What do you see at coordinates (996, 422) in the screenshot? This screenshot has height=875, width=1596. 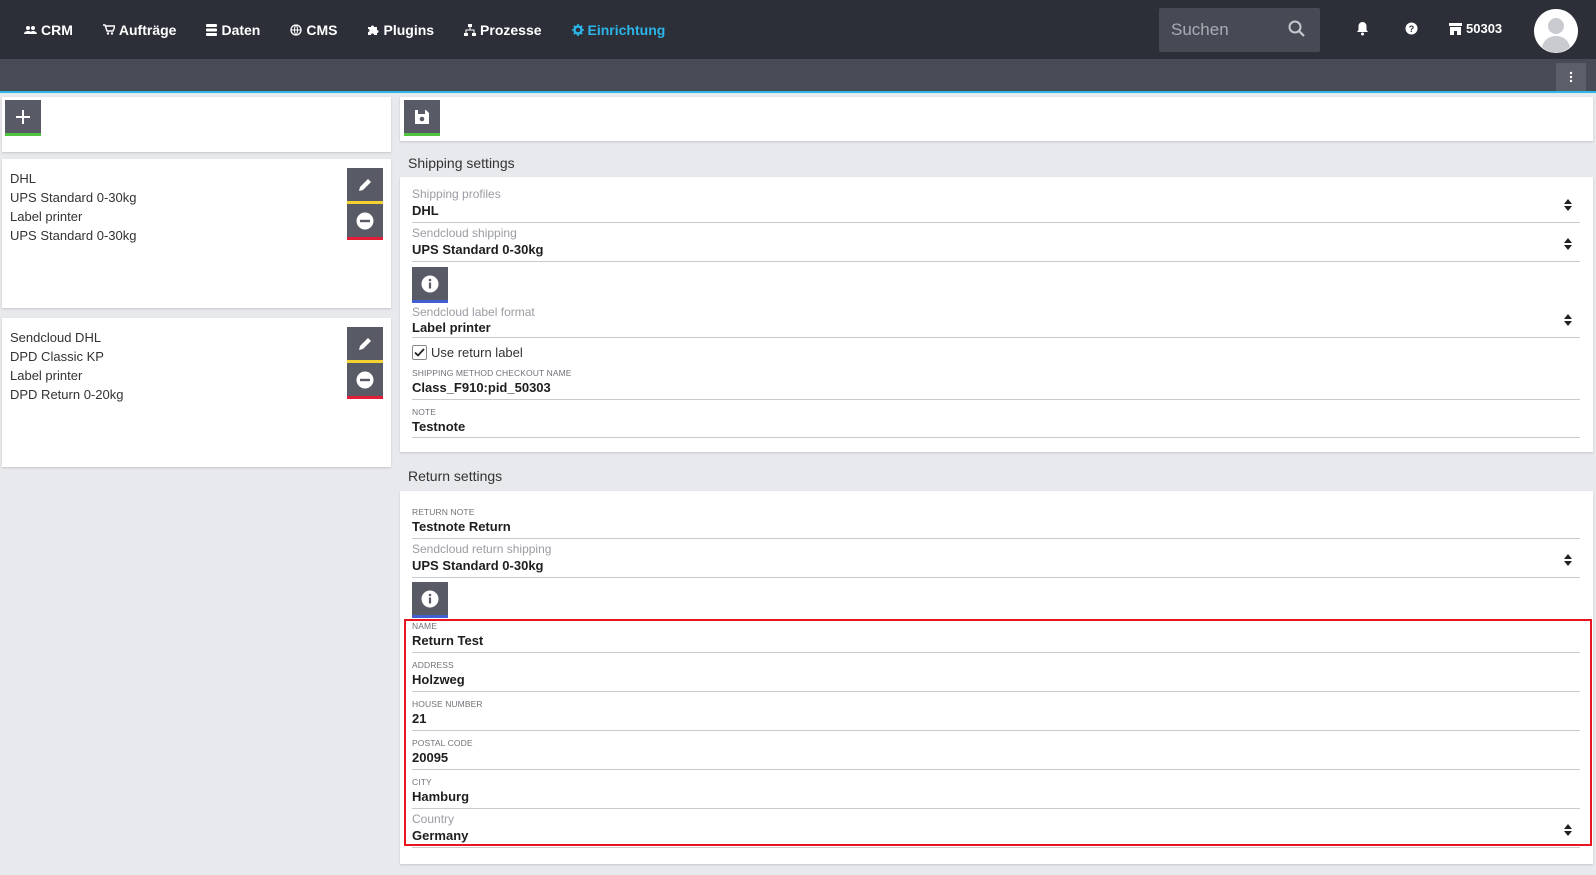 I see `note-field: NOTE Testnote` at bounding box center [996, 422].